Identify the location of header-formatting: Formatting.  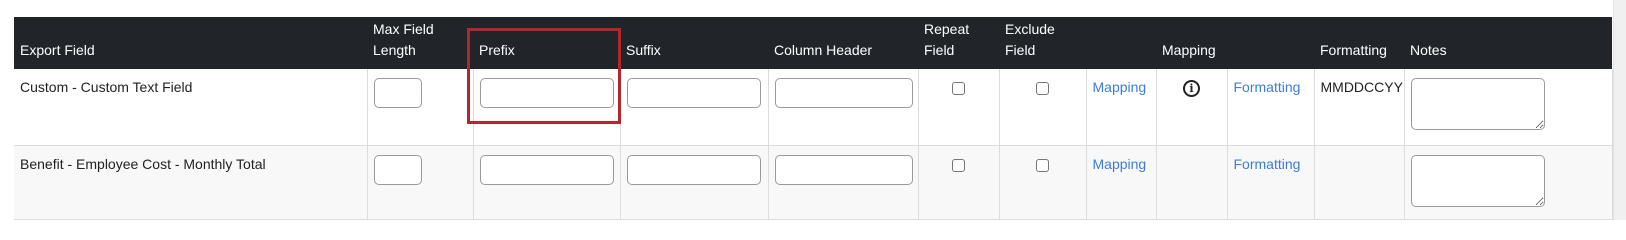
(1359, 43).